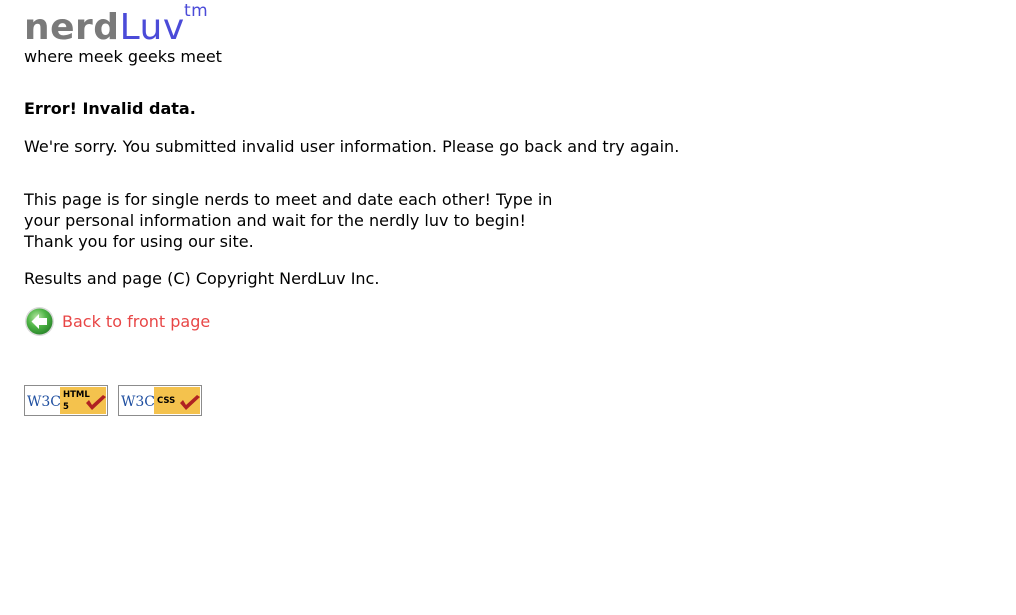 The height and width of the screenshot is (615, 1016). I want to click on logo-nerd-text: nerd, so click(72, 27).